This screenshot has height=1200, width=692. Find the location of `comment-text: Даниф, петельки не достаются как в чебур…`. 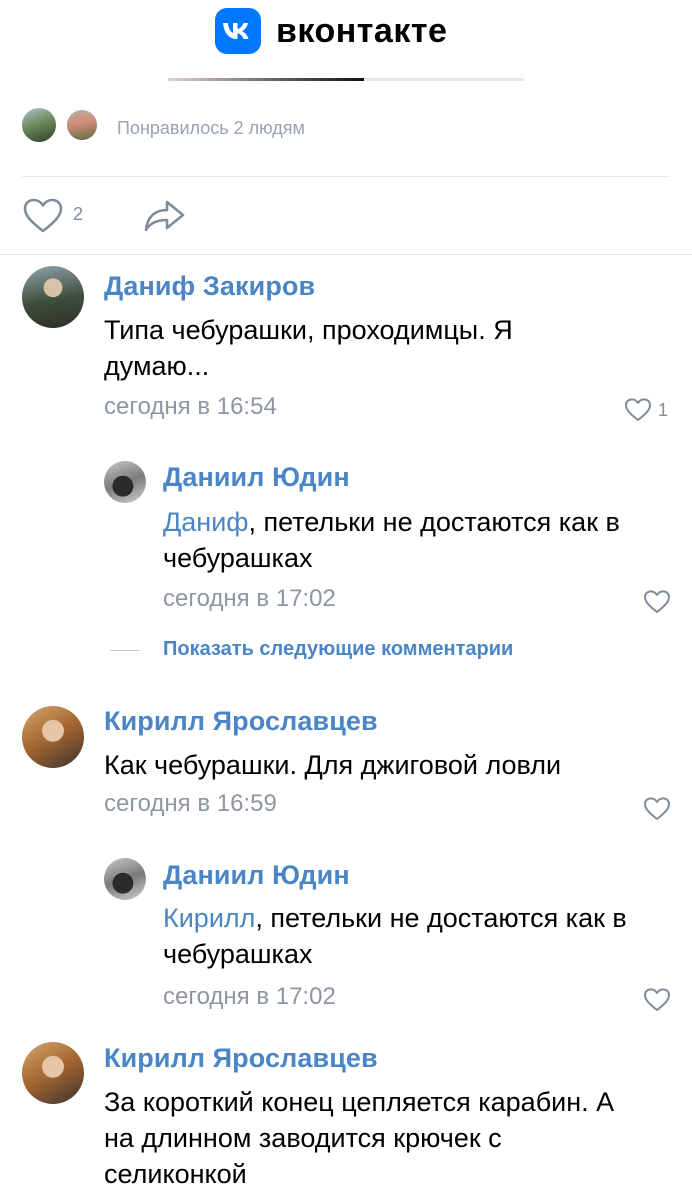

comment-text: Даниф, петельки не достаются как в чебур… is located at coordinates (391, 540).